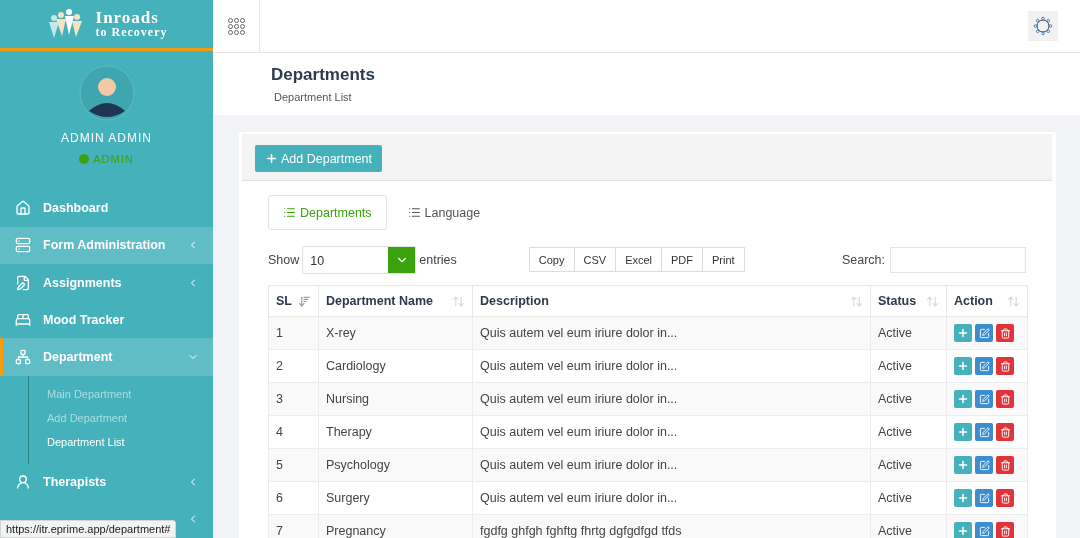  I want to click on table-cell: X-rey, so click(395, 333).